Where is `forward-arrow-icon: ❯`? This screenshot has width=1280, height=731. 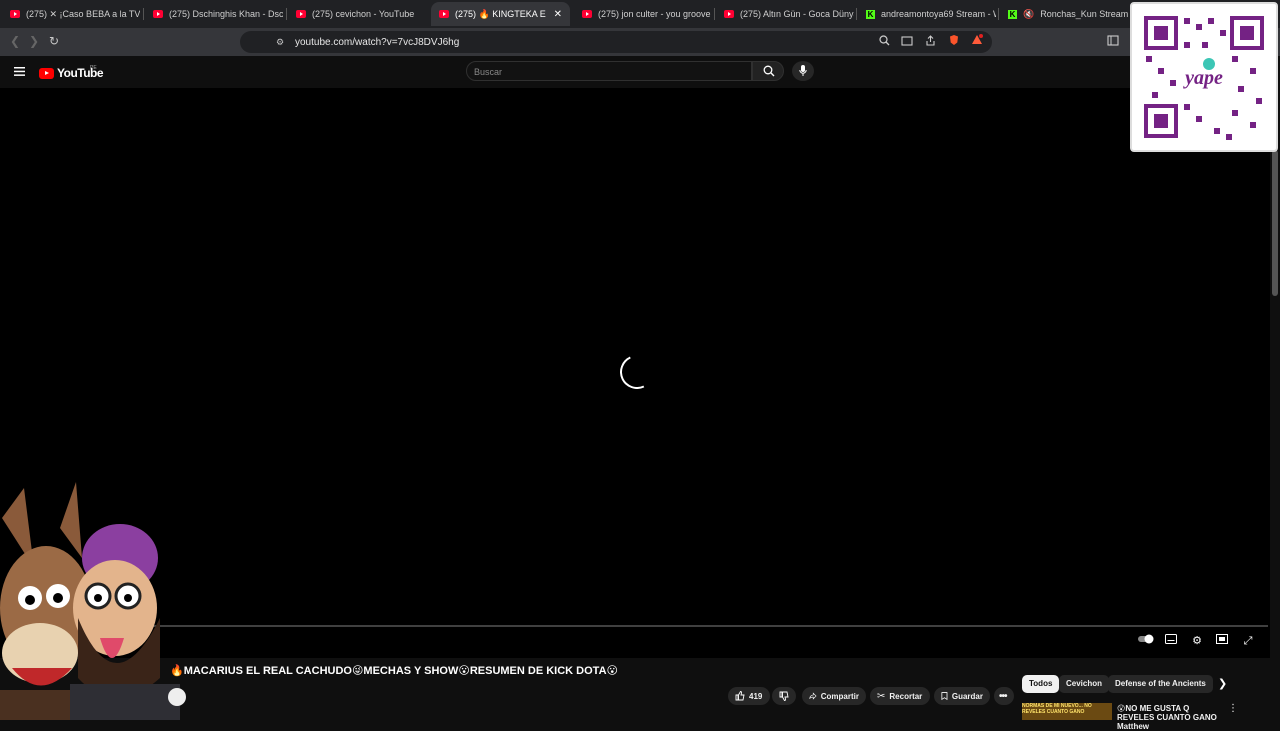 forward-arrow-icon: ❯ is located at coordinates (34, 41).